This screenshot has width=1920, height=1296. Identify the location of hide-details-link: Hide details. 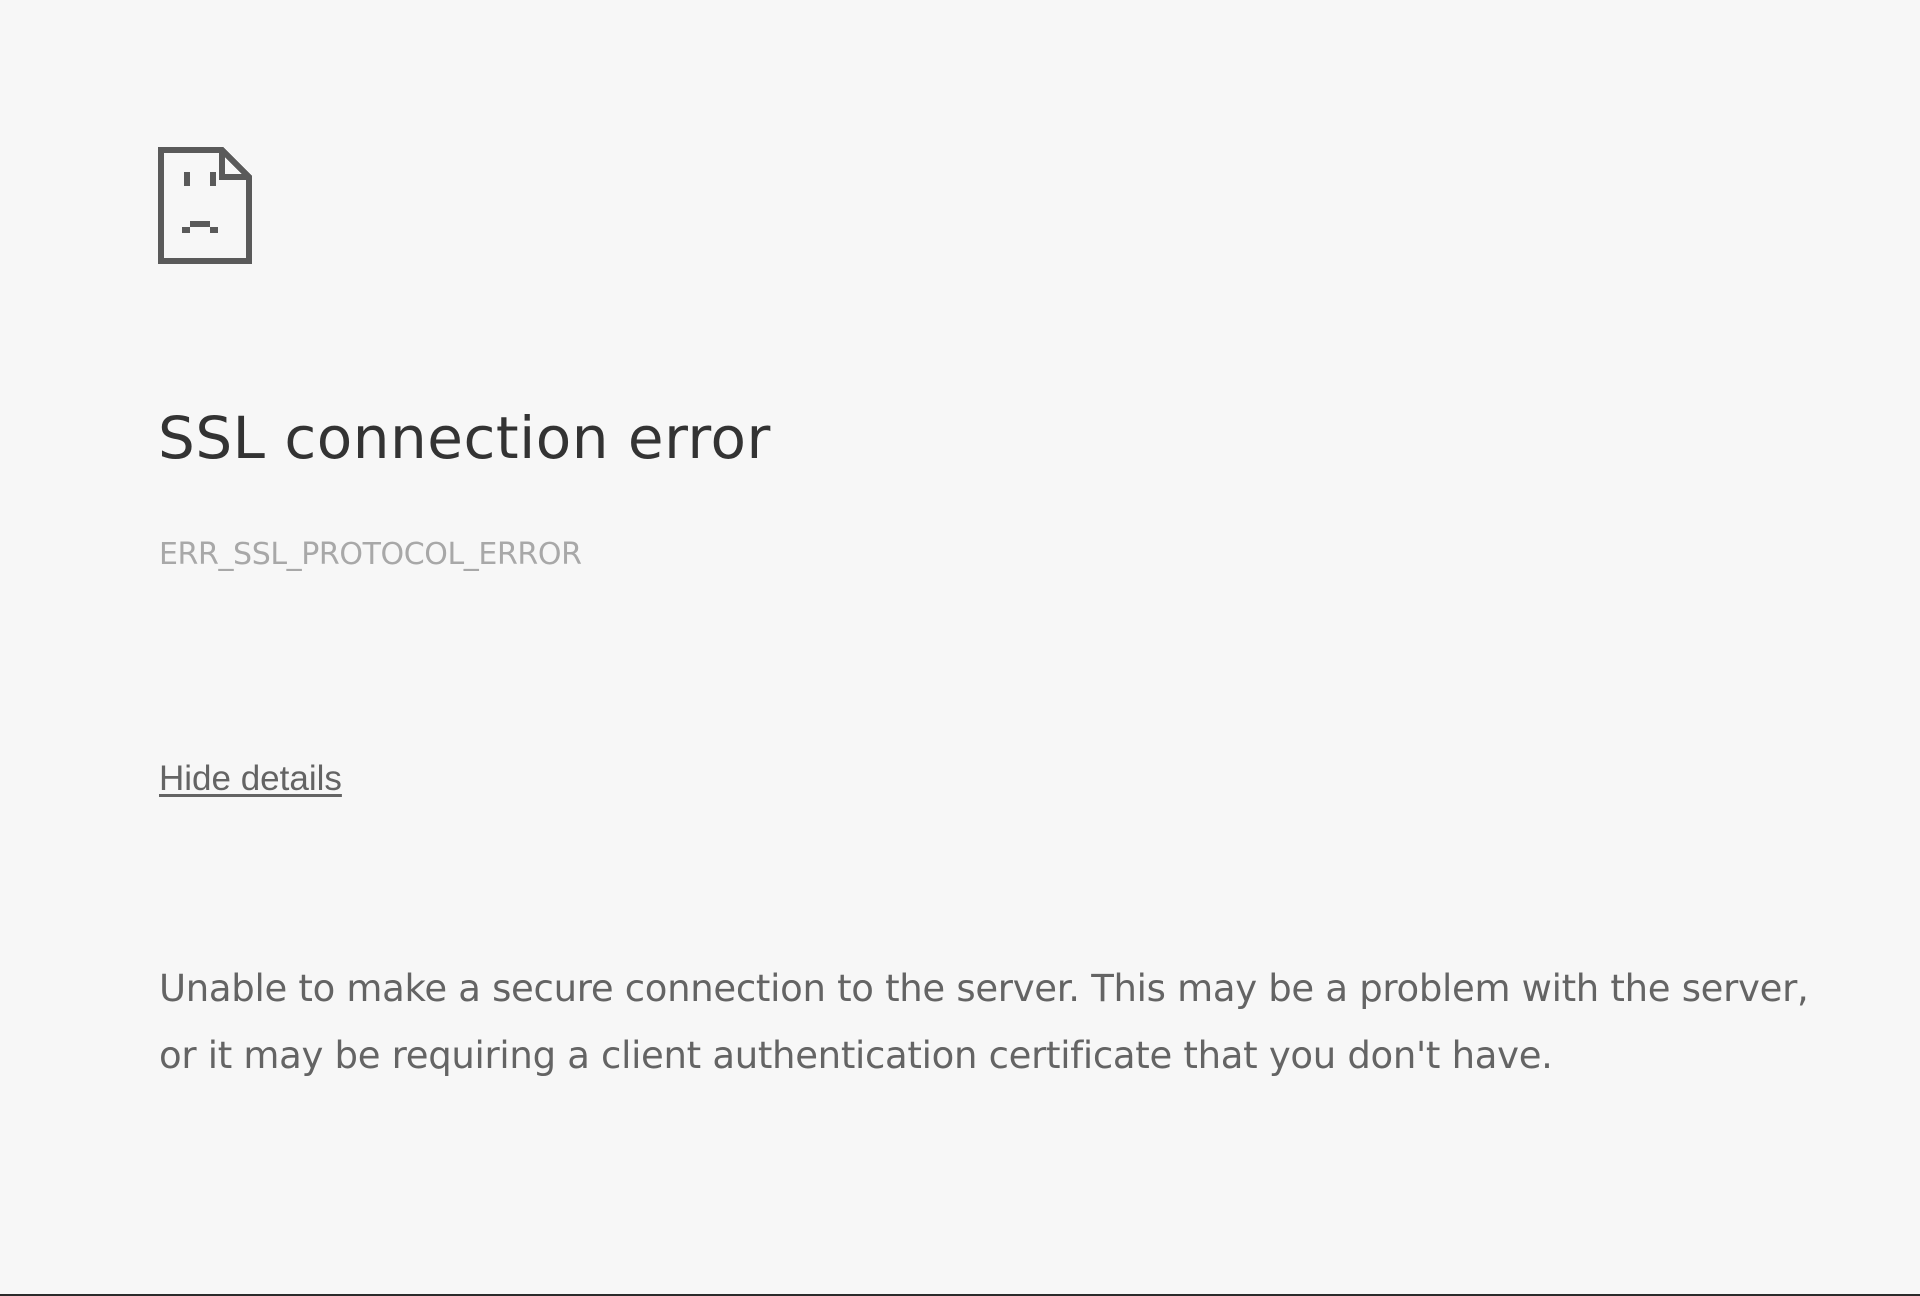
(250, 779).